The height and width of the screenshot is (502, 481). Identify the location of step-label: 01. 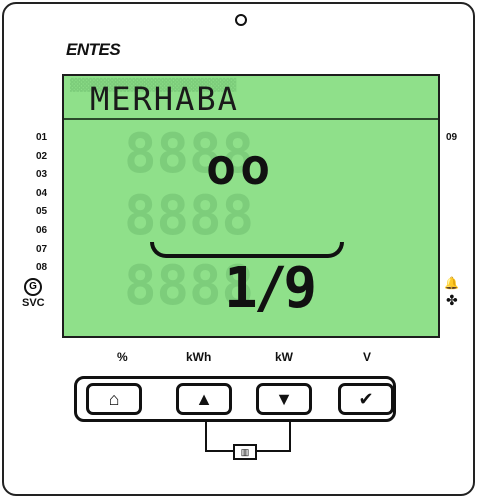
(42, 137).